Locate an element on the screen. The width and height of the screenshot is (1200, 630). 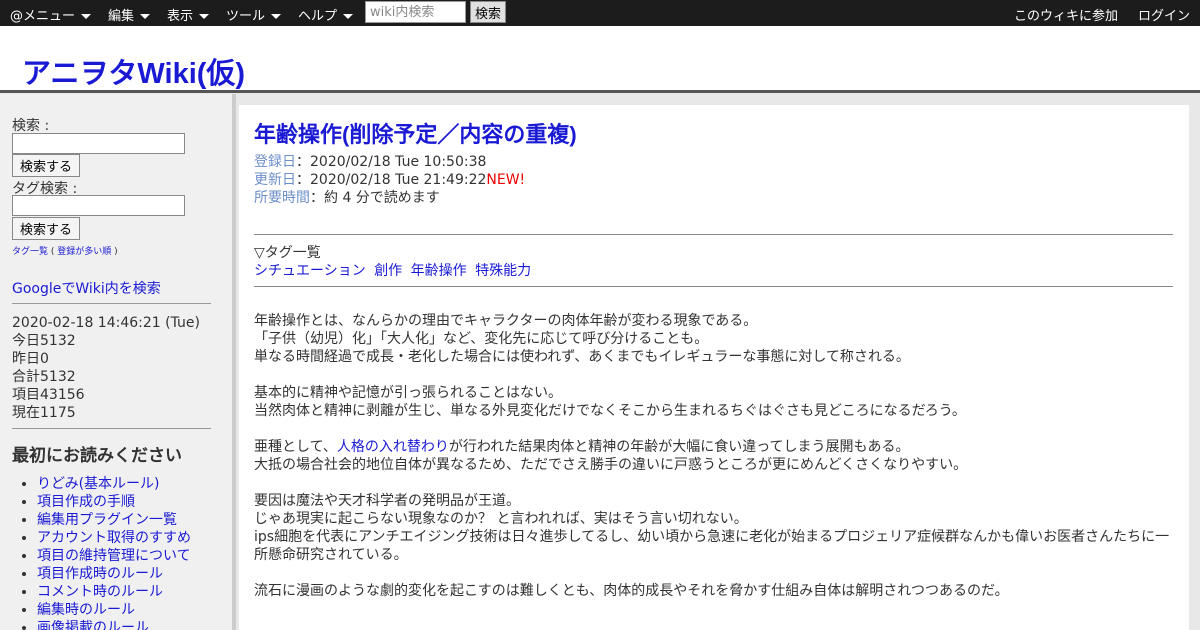
tag-links: シチュエーション 創作 年齢操作 特殊能力 is located at coordinates (394, 270).